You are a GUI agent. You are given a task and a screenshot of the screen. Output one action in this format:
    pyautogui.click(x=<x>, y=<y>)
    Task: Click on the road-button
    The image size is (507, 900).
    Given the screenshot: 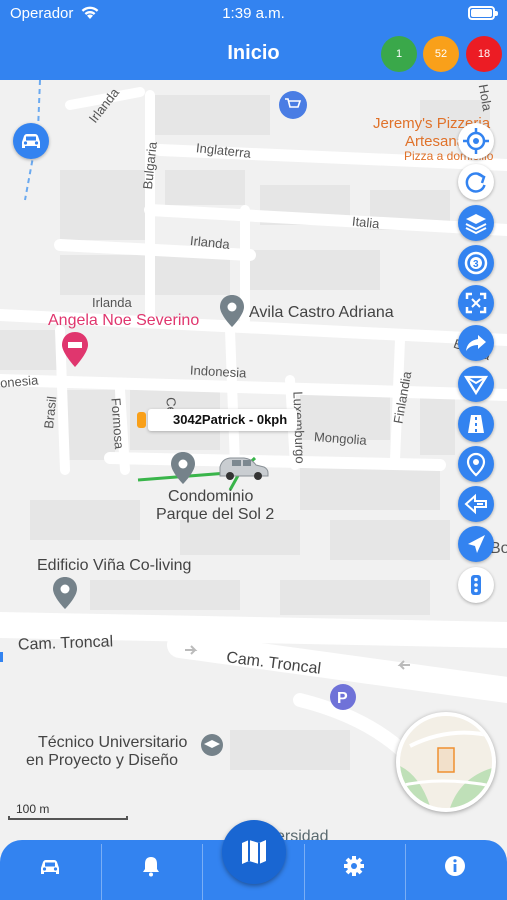 What is the action you would take?
    pyautogui.click(x=476, y=424)
    